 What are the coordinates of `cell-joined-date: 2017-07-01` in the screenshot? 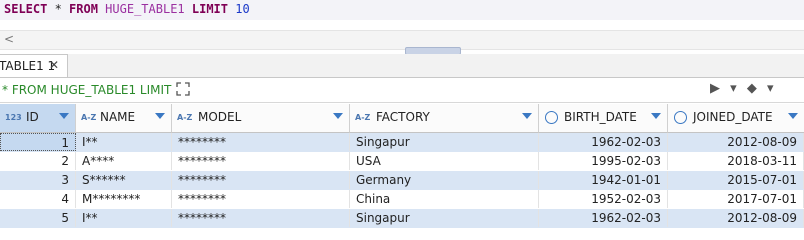 It's located at (736, 199).